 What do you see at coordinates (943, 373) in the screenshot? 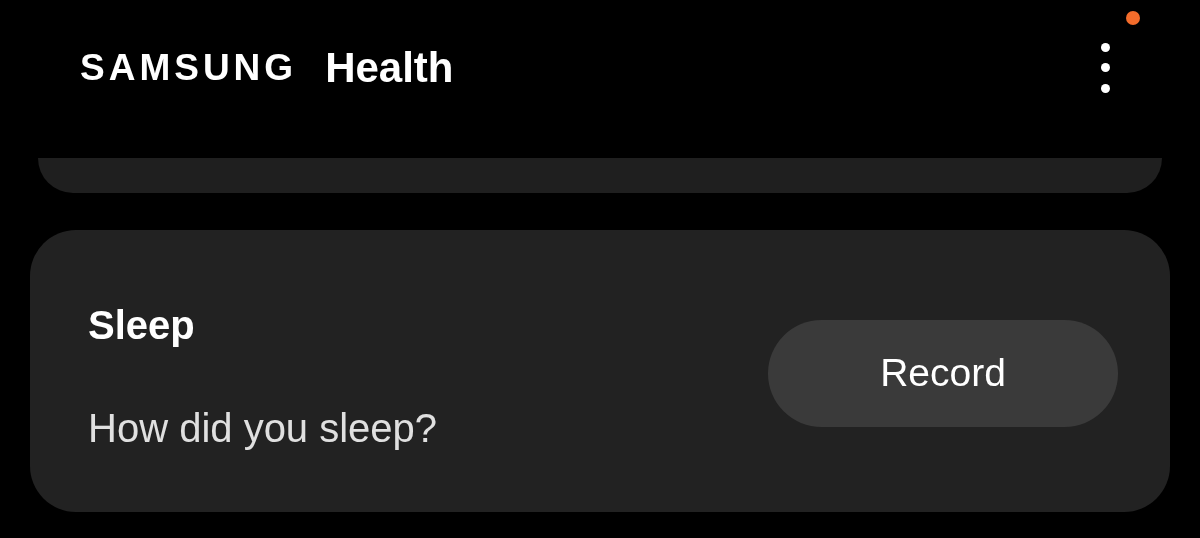
I see `record-button: Record` at bounding box center [943, 373].